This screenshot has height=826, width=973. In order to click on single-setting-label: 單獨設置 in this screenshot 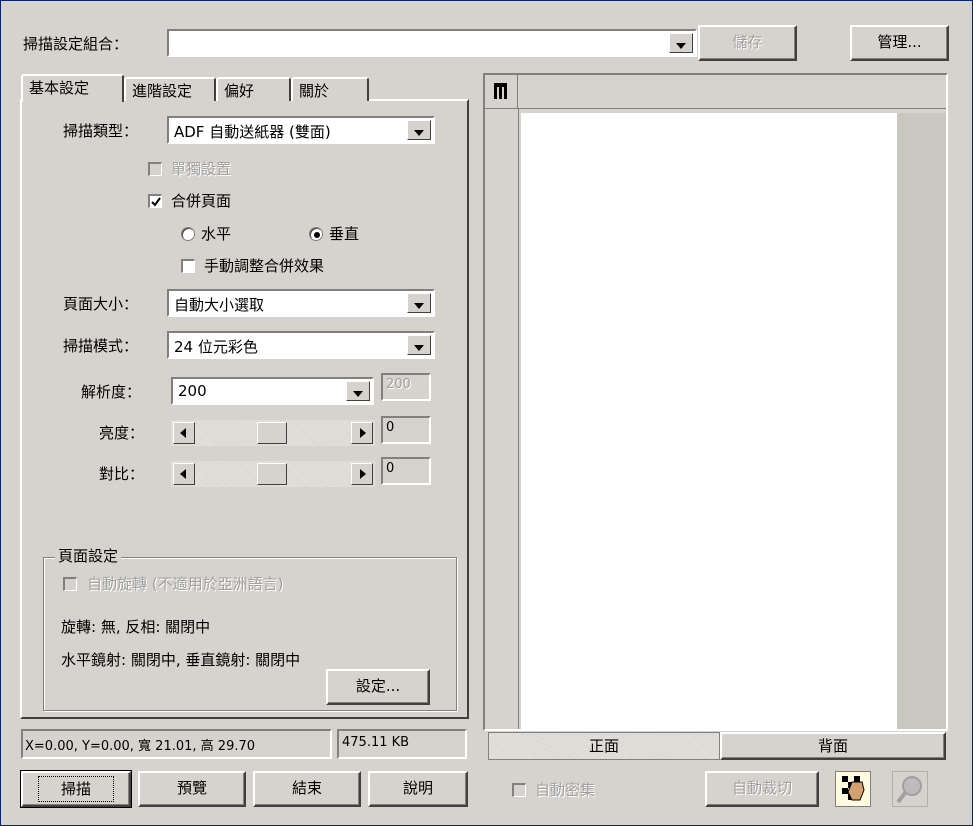, I will do `click(201, 169)`.